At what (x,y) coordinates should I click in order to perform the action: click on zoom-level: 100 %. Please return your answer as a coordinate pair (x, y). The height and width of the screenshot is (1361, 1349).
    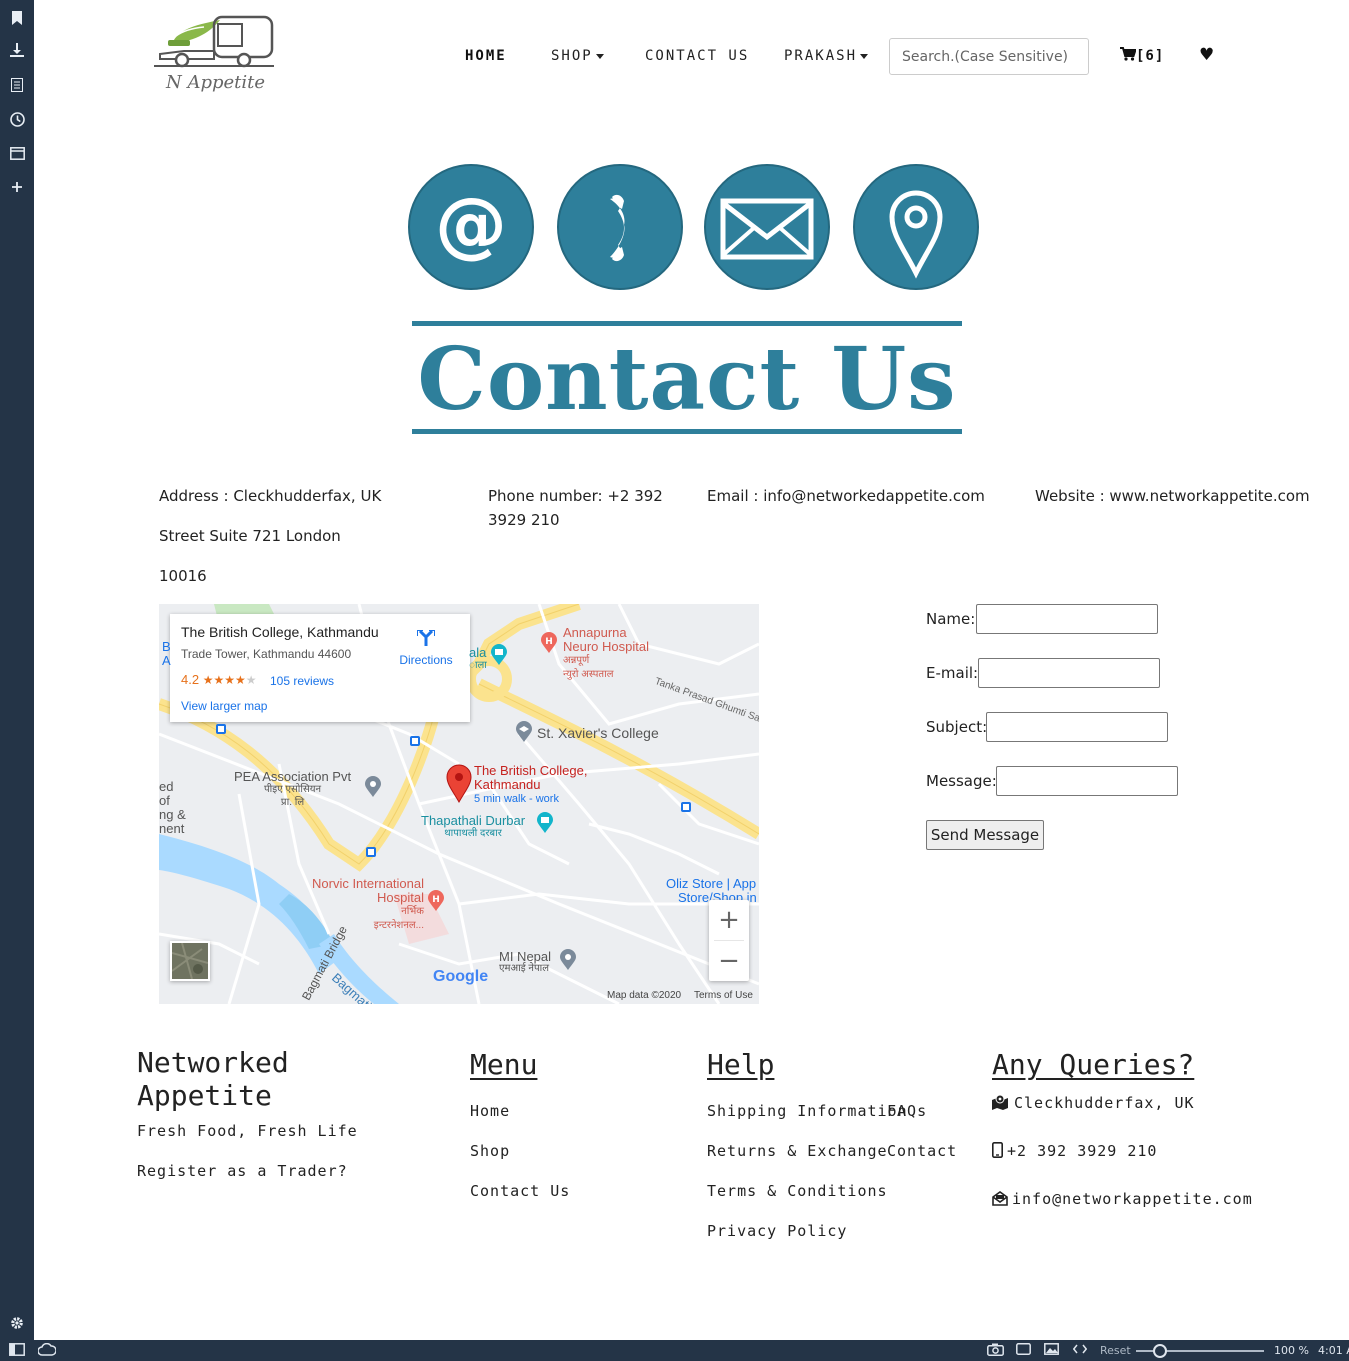
    Looking at the image, I should click on (1291, 1350).